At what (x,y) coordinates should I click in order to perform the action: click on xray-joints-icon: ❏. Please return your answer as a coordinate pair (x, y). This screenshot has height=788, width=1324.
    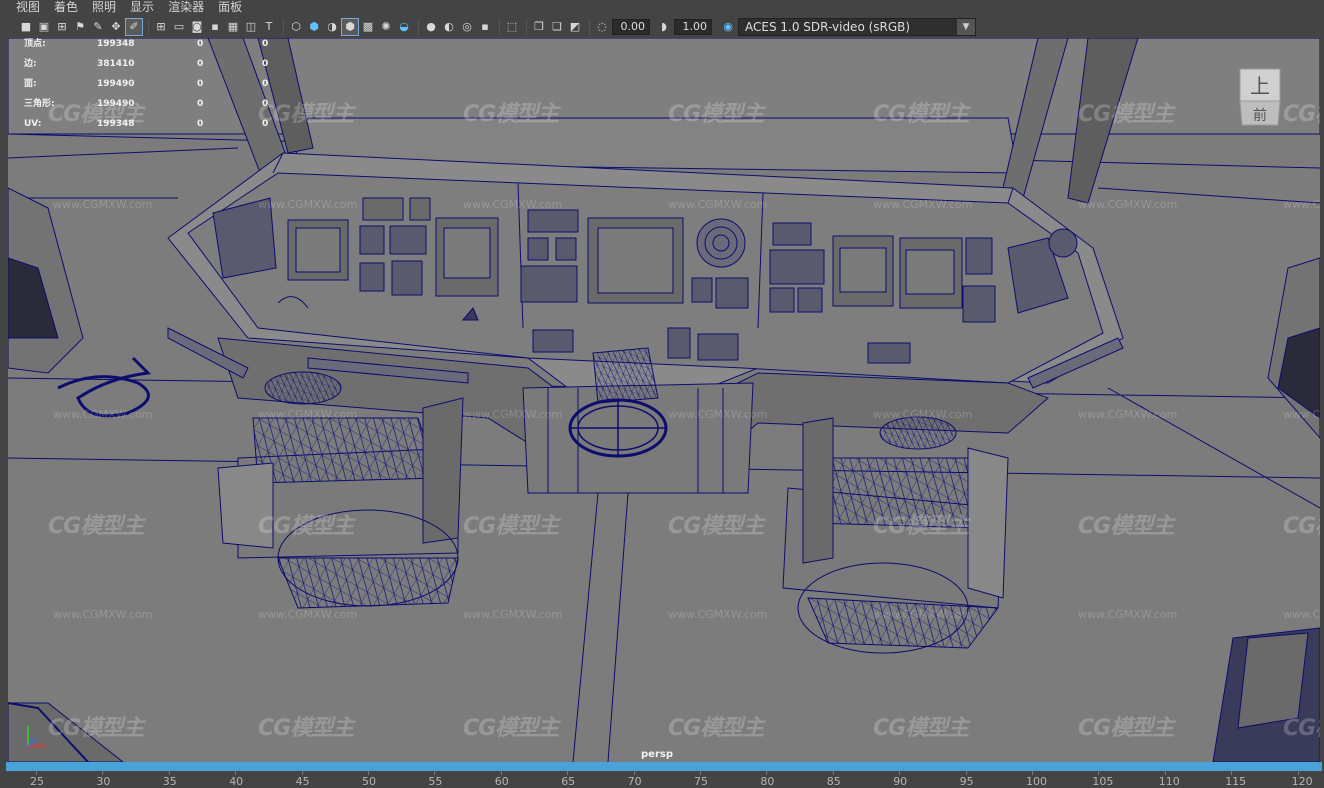
    Looking at the image, I should click on (557, 27).